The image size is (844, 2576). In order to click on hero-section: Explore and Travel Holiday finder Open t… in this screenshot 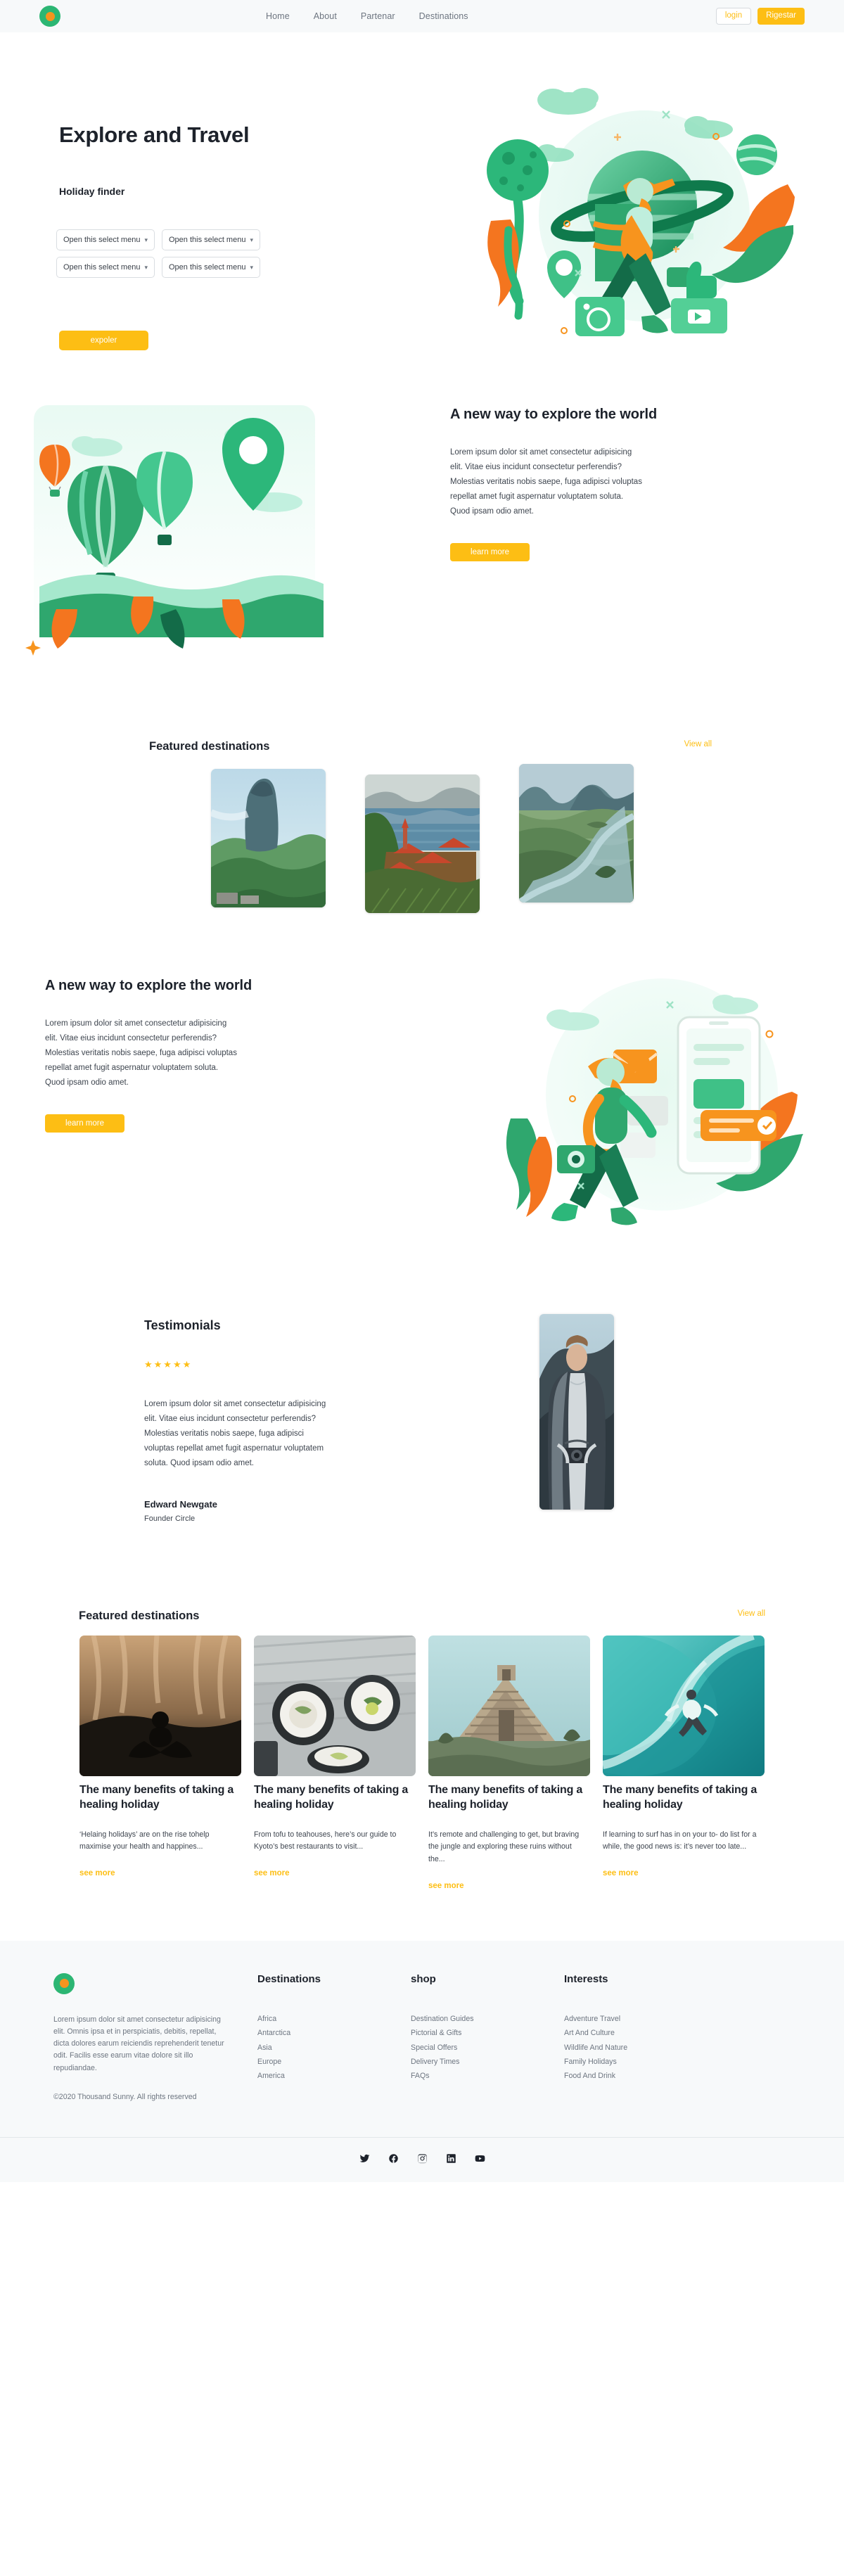, I will do `click(422, 211)`.